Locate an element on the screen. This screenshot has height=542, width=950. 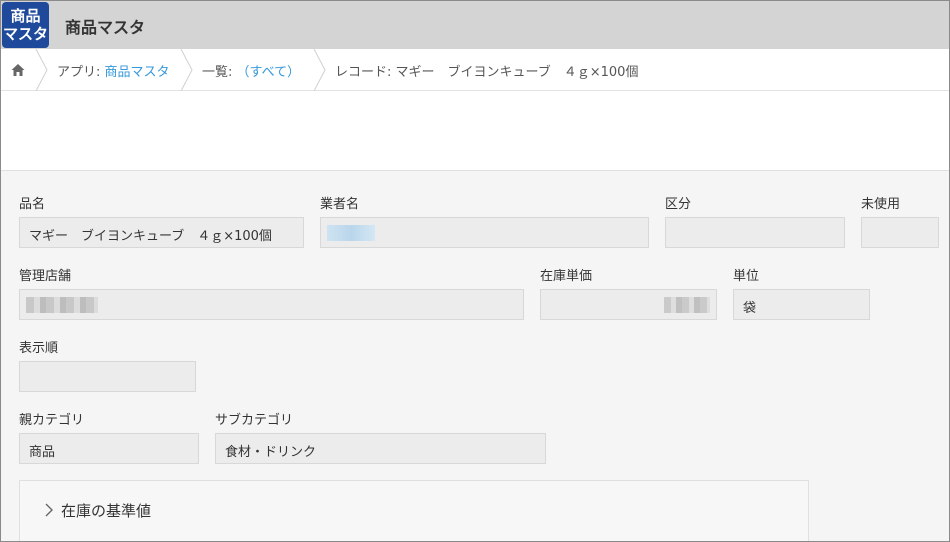
unit-label: 単位 is located at coordinates (746, 276).